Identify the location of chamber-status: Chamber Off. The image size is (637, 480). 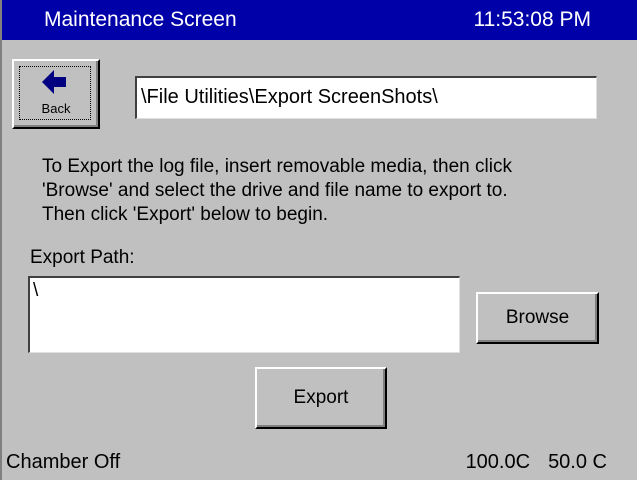
(63, 462).